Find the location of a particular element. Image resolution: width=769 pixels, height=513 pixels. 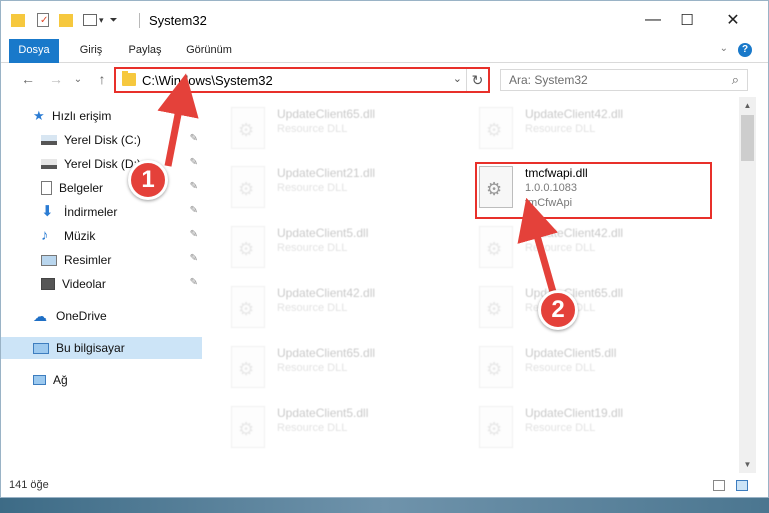

refresh-button: ↻ is located at coordinates (477, 80).